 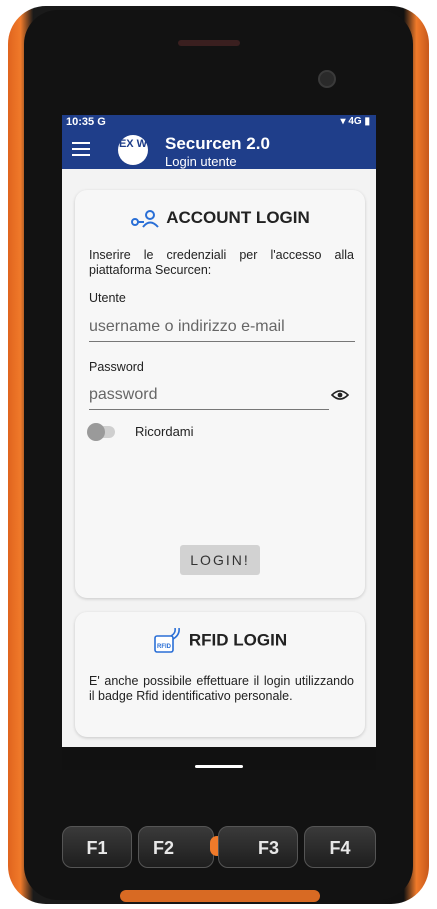 What do you see at coordinates (209, 396) in the screenshot?
I see `password-input` at bounding box center [209, 396].